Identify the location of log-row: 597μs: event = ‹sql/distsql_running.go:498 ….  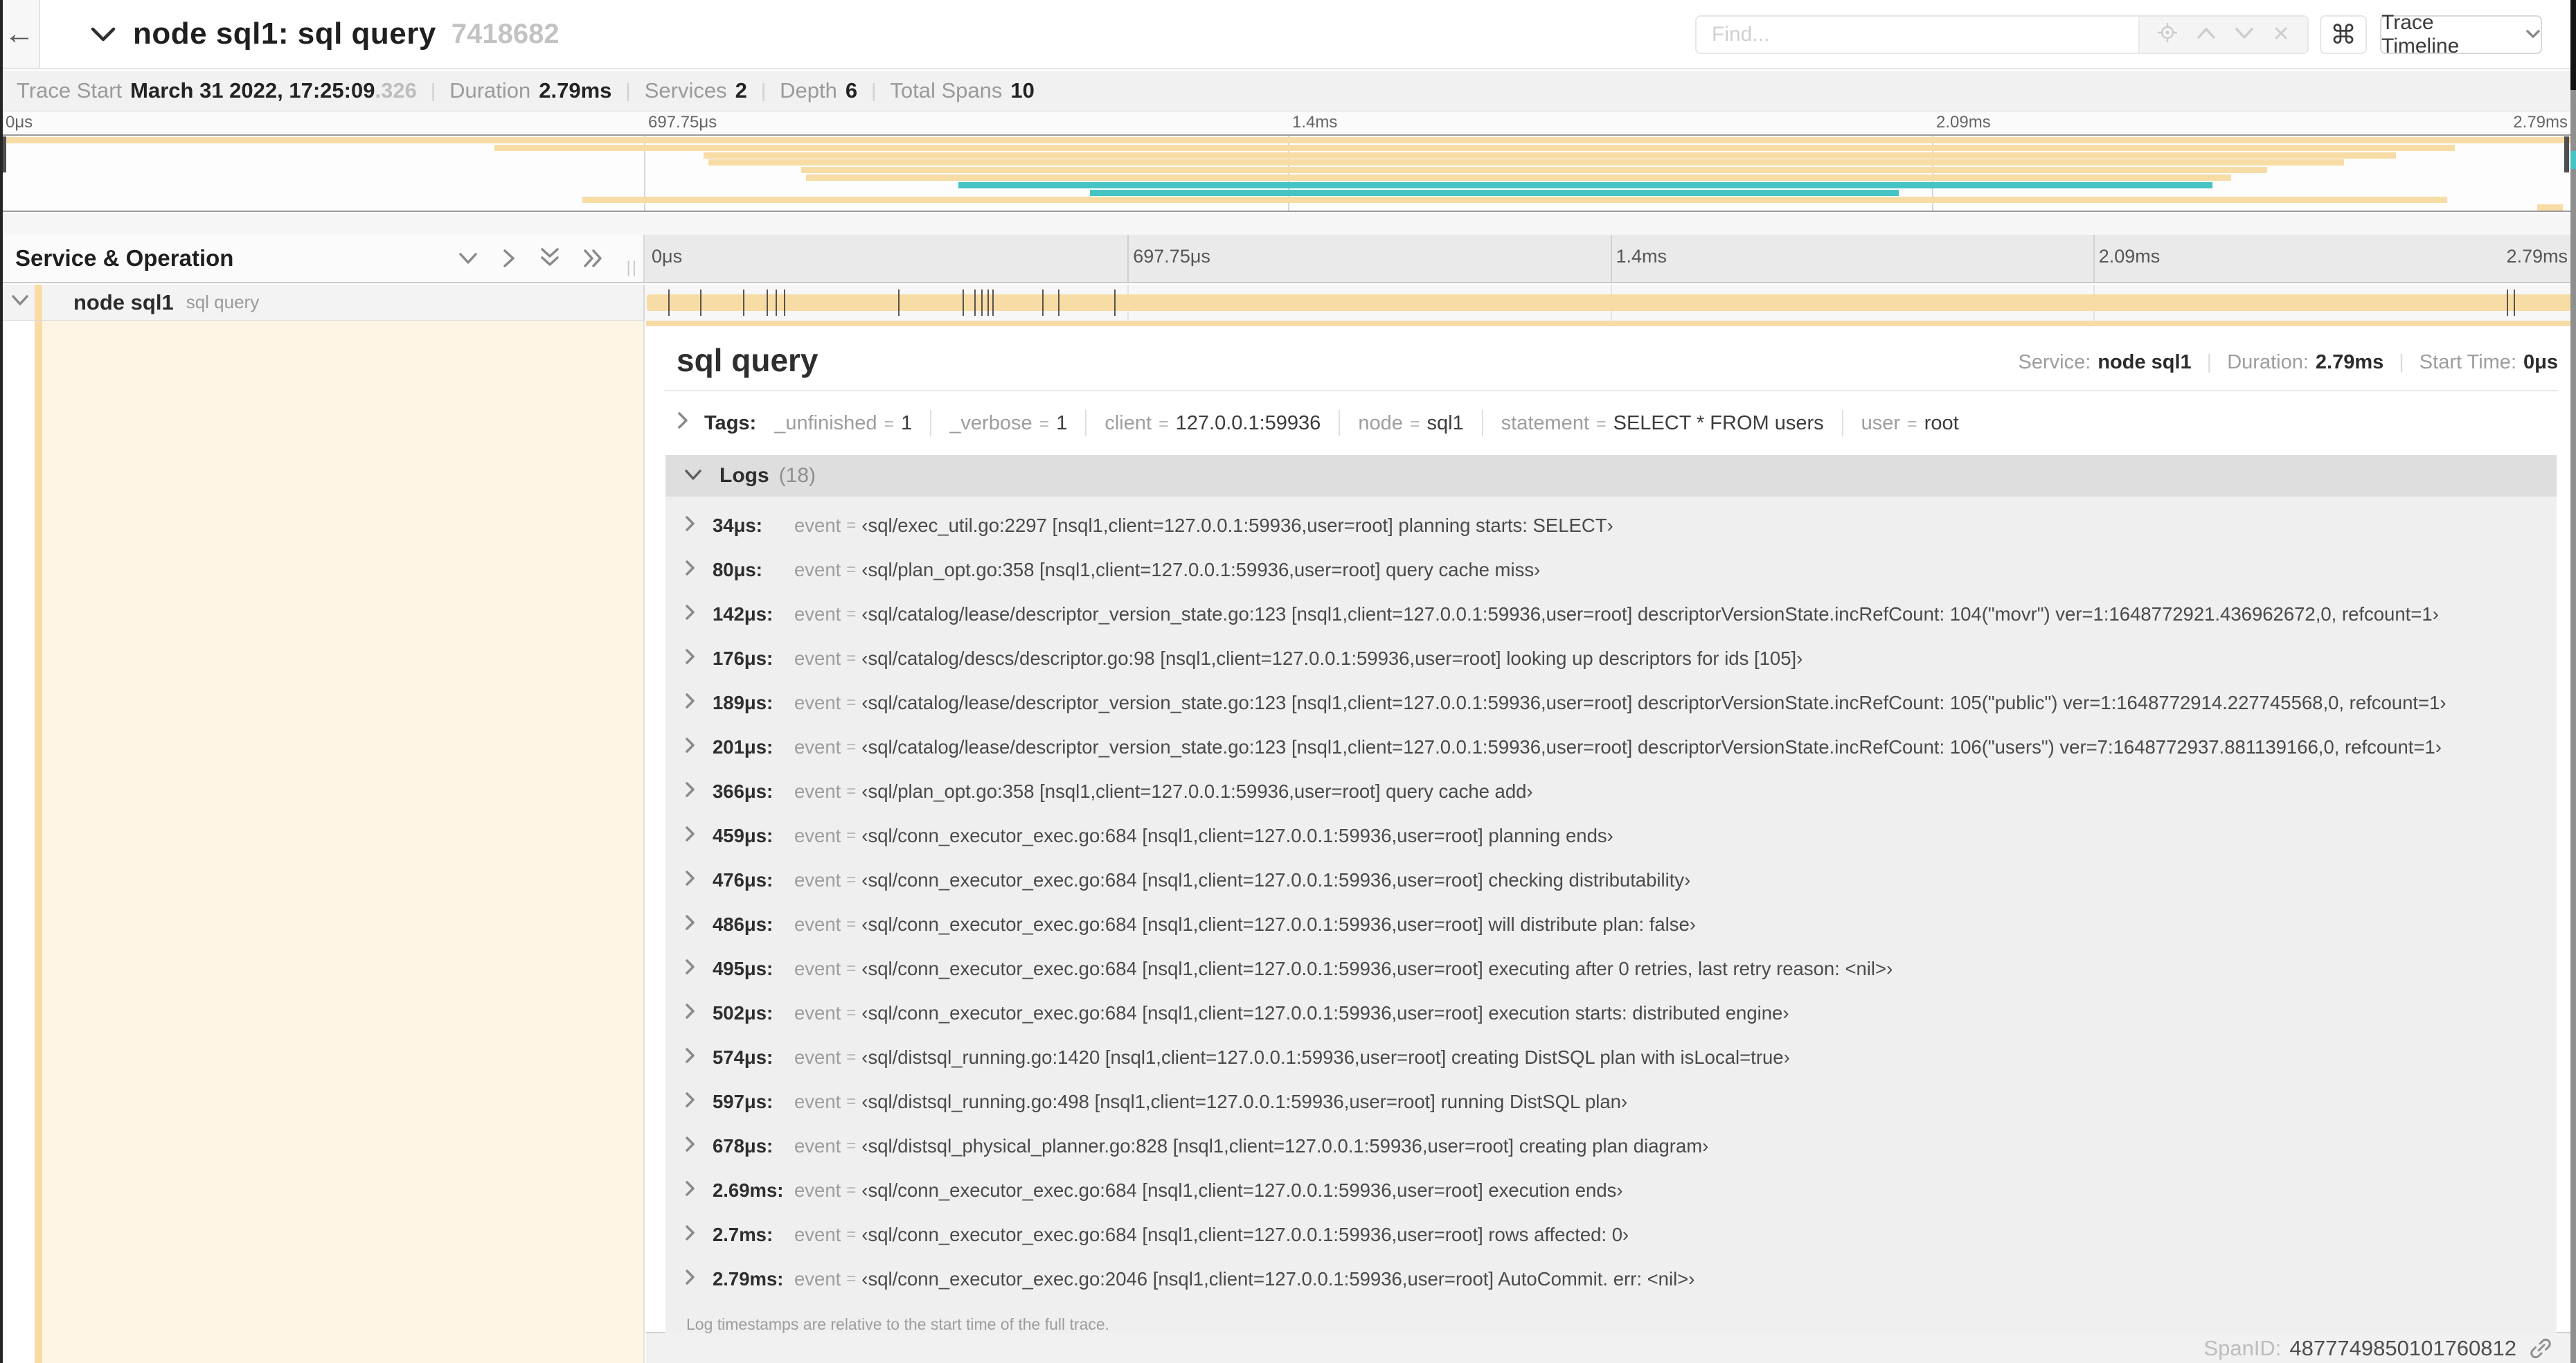
(1611, 1102).